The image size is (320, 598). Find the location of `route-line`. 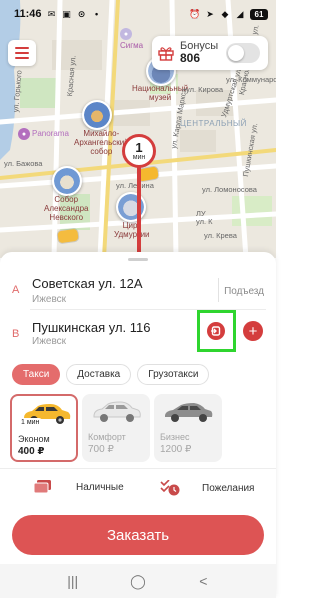

route-line is located at coordinates (139, 212).